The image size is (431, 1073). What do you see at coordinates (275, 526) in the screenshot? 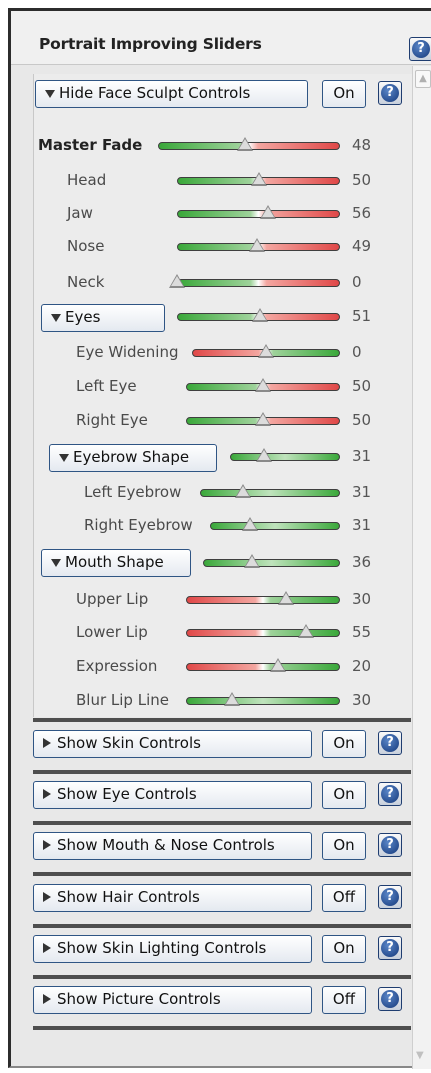
I see `right-eyebrow-slider` at bounding box center [275, 526].